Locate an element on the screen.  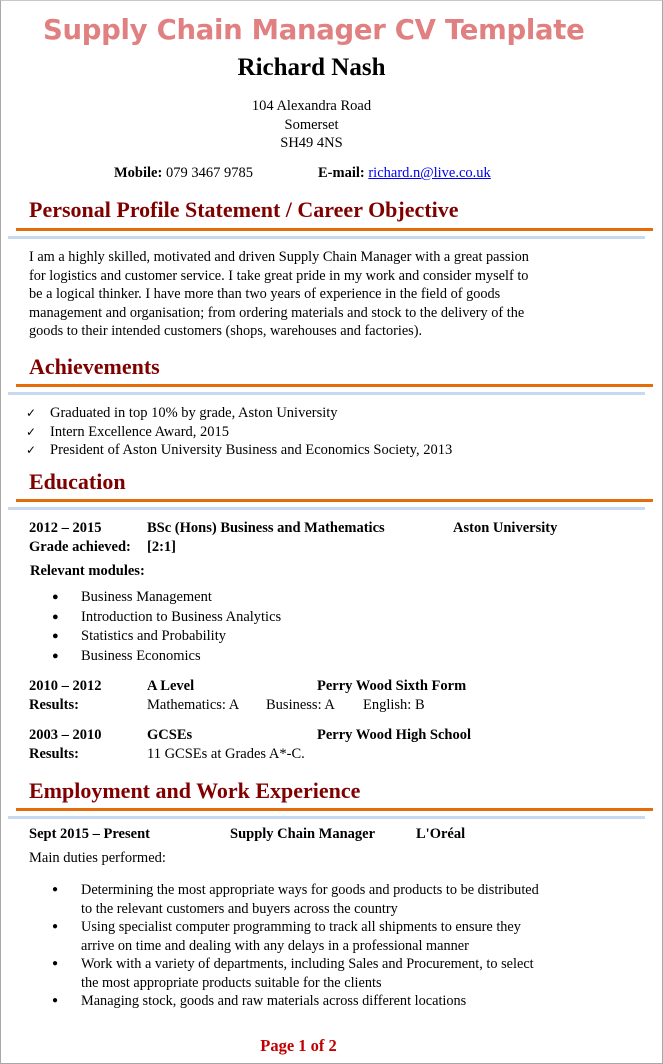
module-item: ● Business Economics is located at coordinates (166, 657).